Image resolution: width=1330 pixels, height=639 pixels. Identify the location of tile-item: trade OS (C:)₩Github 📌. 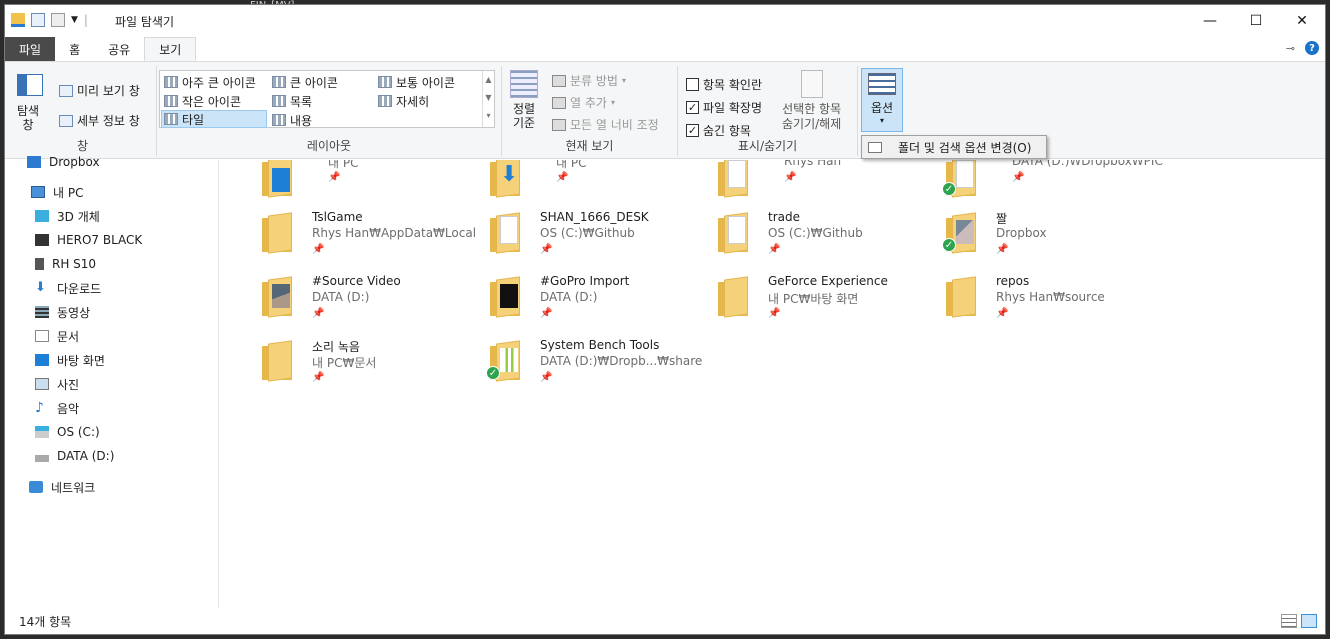
(802, 238).